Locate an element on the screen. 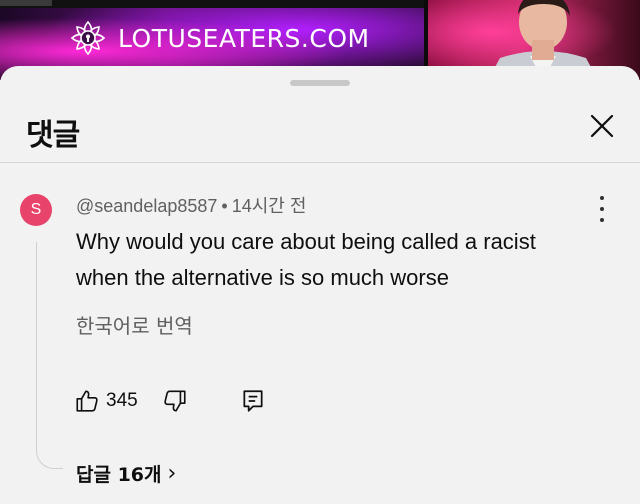 This screenshot has width=640, height=504. translate-link: 한국어로 번역 is located at coordinates (134, 324).